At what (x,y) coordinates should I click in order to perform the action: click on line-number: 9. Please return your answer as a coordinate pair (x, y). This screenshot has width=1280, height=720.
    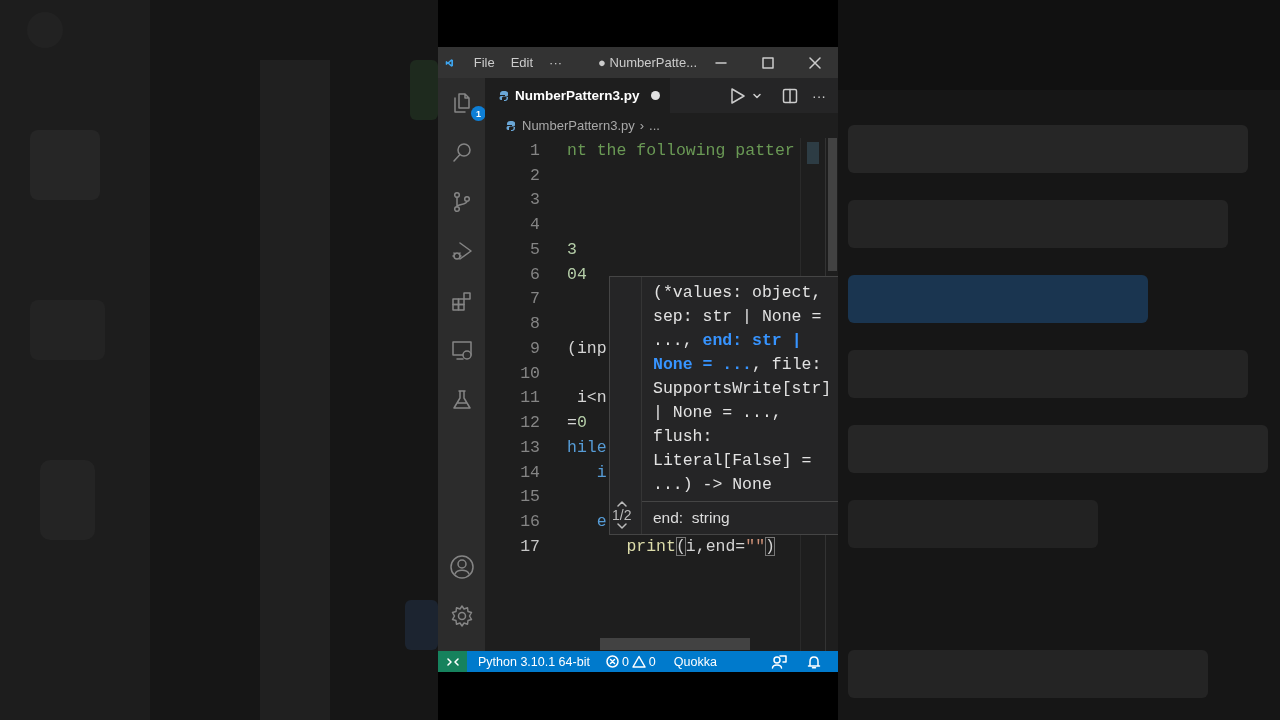
    Looking at the image, I should click on (534, 348).